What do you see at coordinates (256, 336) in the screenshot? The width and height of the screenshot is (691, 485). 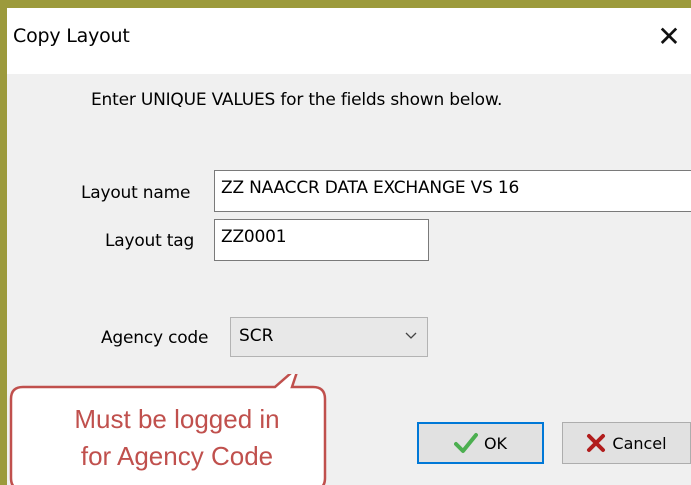 I see `agency-code-value: SCR` at bounding box center [256, 336].